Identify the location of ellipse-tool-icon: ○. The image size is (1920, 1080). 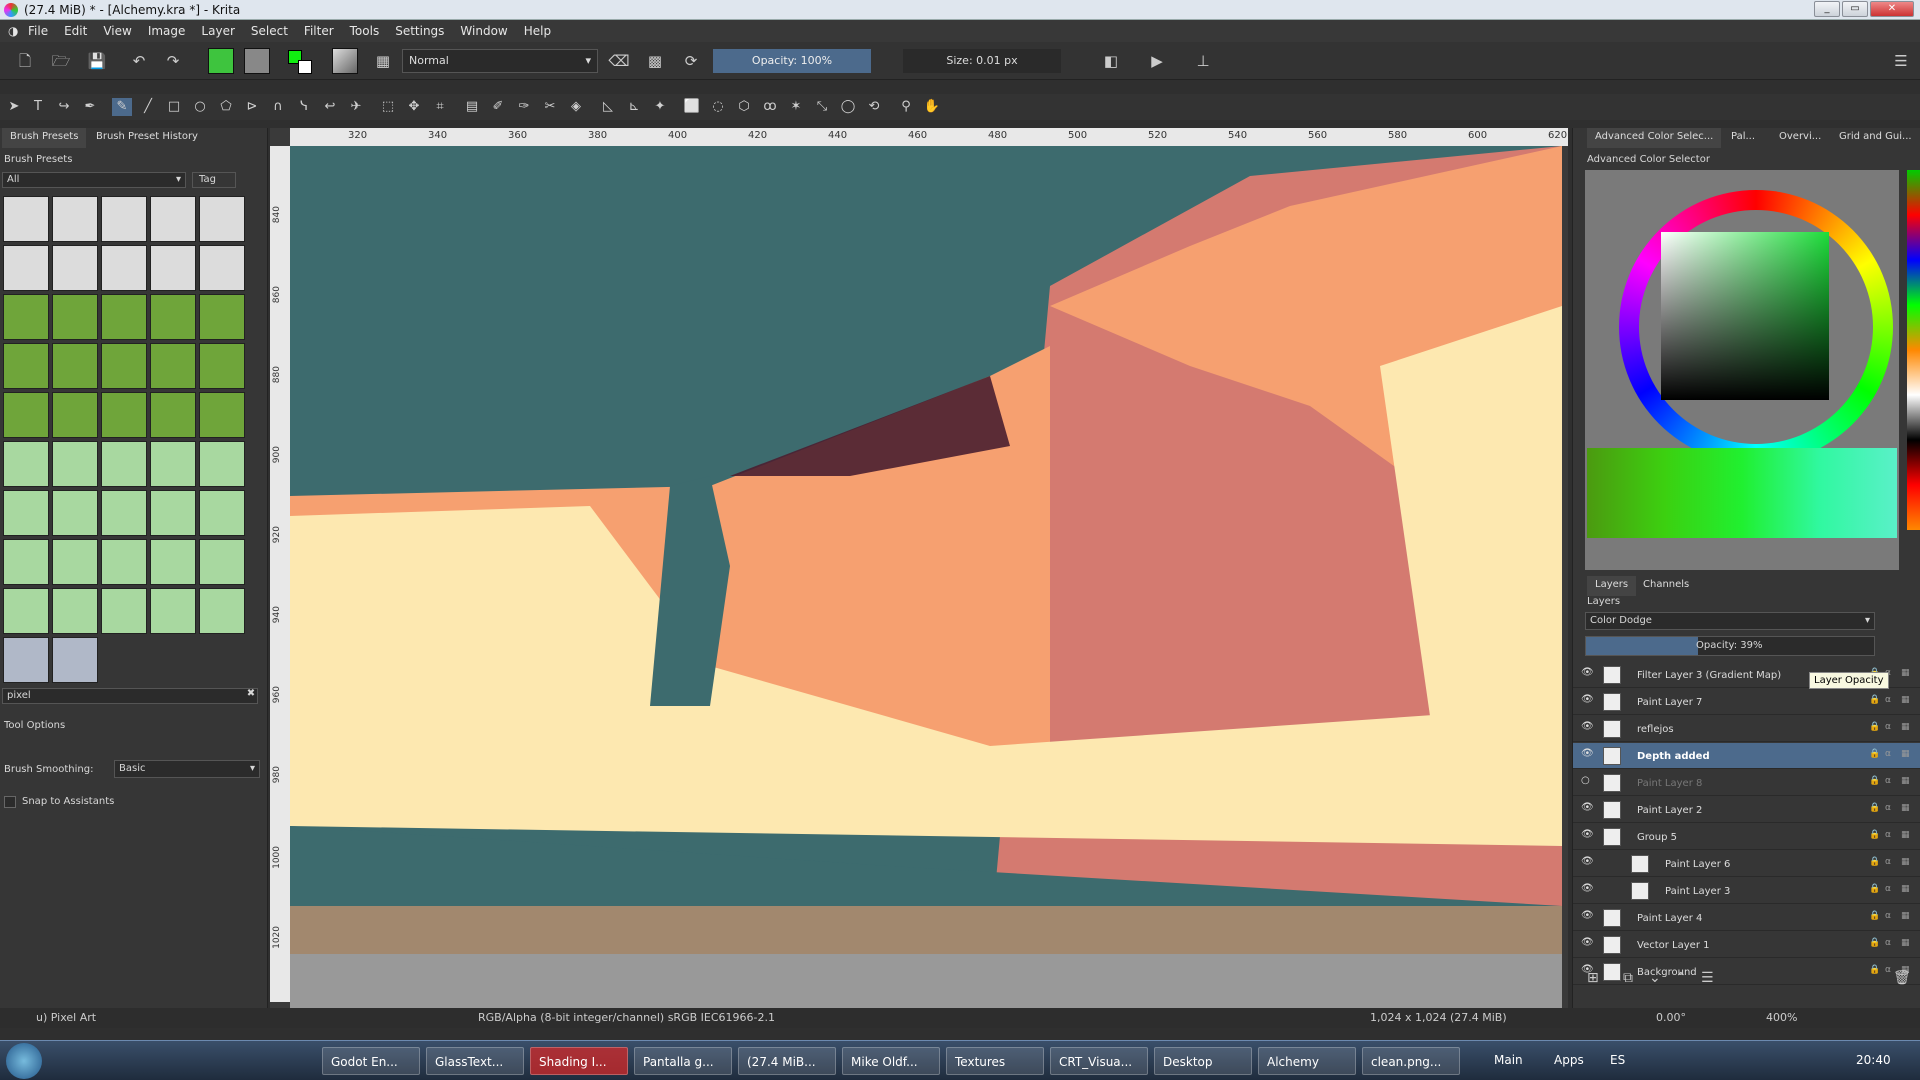
(200, 107).